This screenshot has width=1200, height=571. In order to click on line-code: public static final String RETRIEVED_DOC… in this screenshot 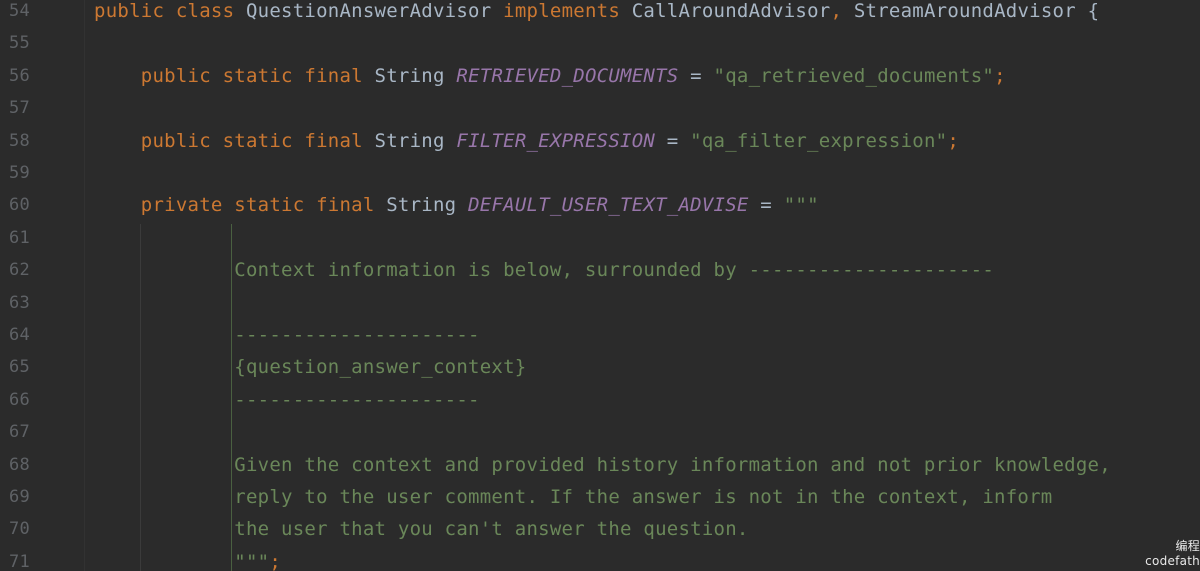, I will do `click(550, 76)`.